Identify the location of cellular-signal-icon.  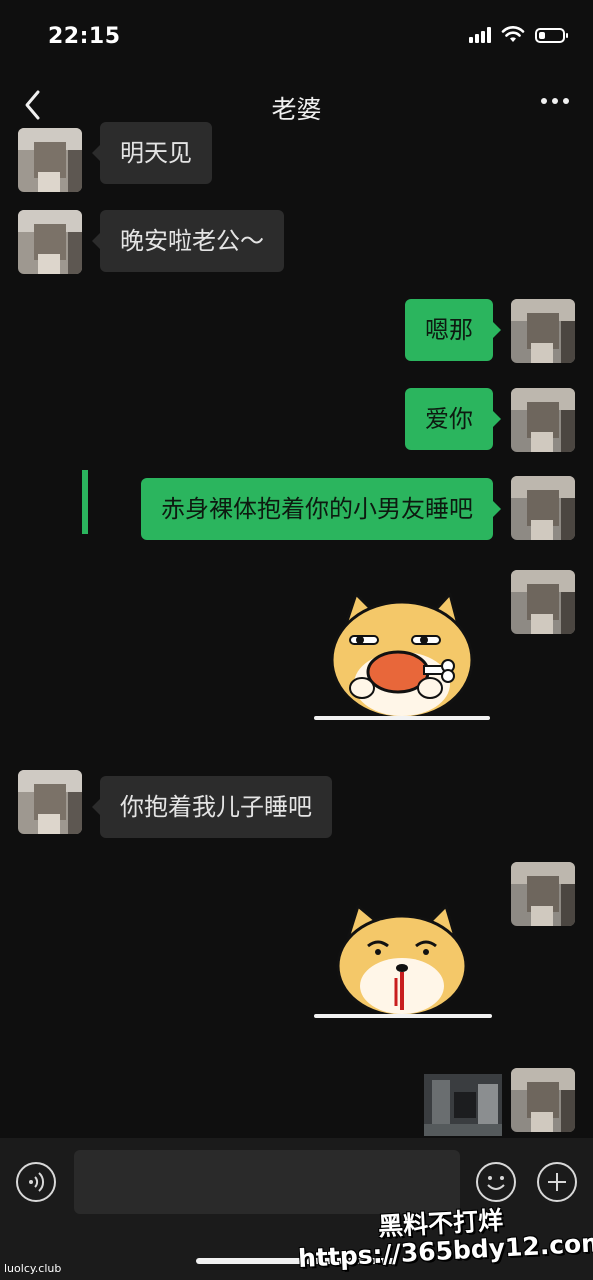
(480, 35).